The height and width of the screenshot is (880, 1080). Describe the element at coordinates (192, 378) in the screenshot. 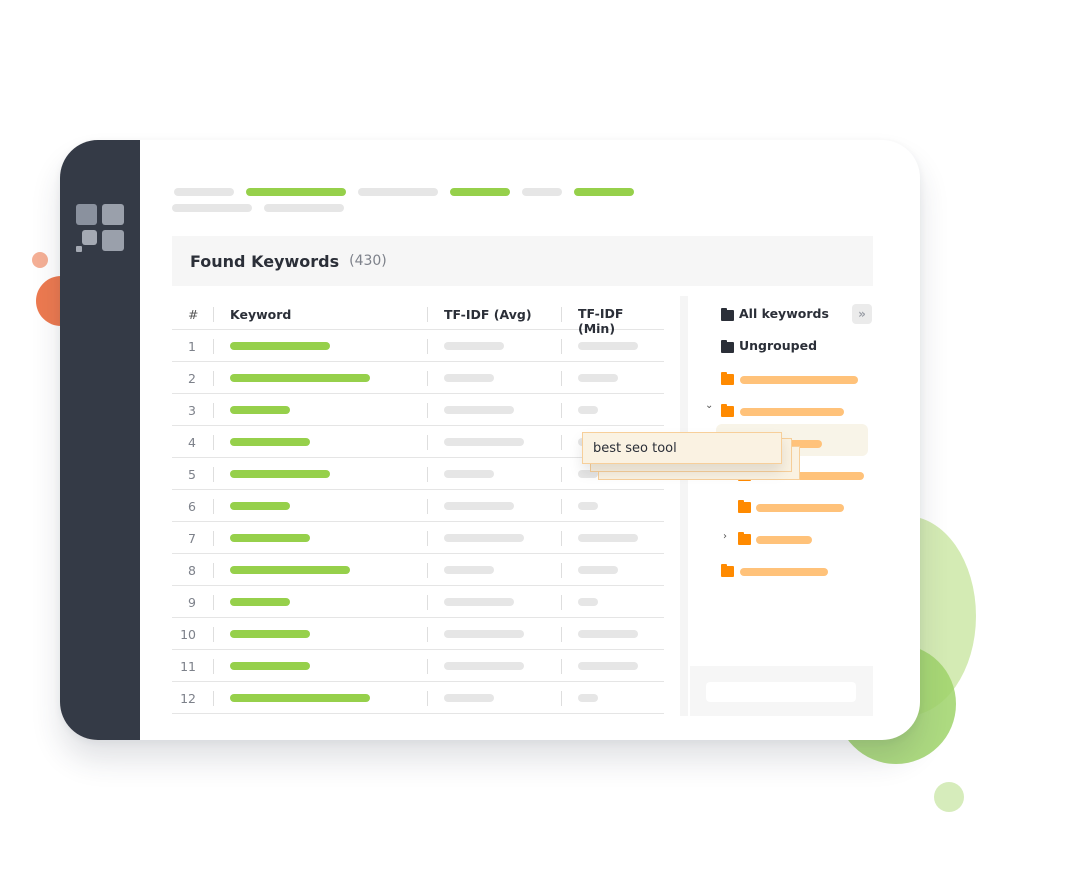

I see `row-number: 2` at that location.